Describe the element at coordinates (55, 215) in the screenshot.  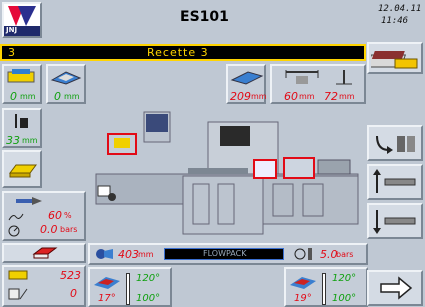
I see `percent-value: 60` at that location.